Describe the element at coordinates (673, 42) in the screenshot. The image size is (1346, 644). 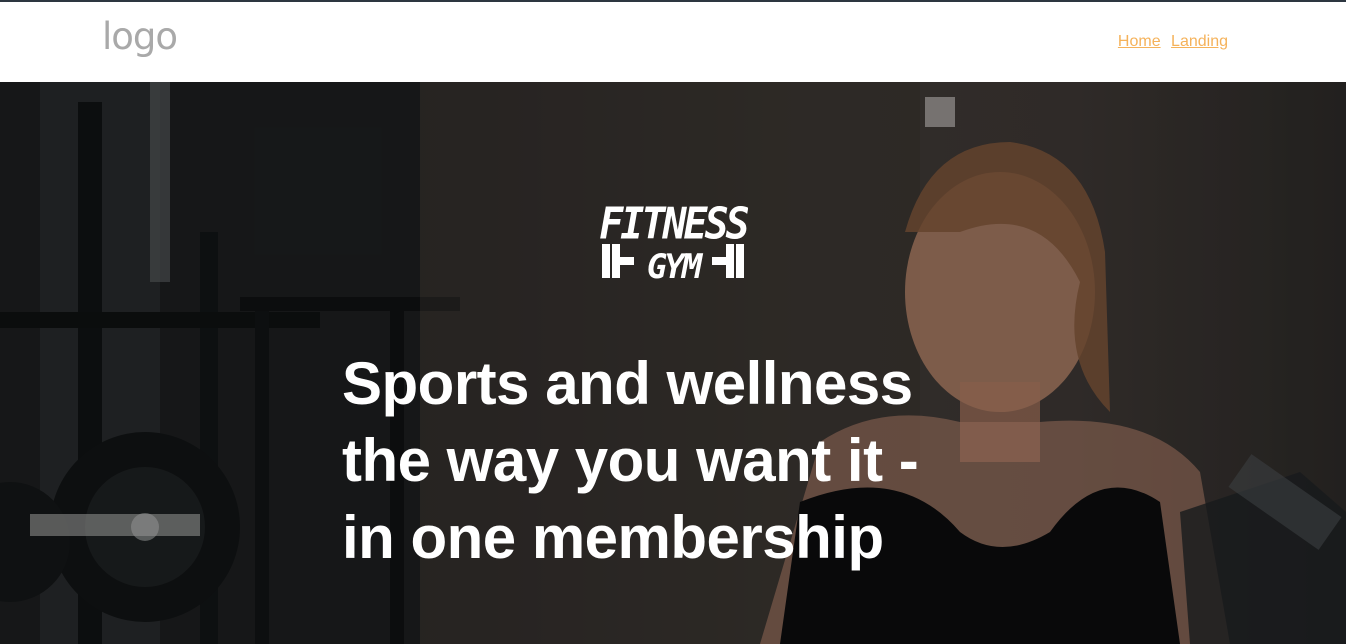
I see `site-header: logo Home Landing` at that location.